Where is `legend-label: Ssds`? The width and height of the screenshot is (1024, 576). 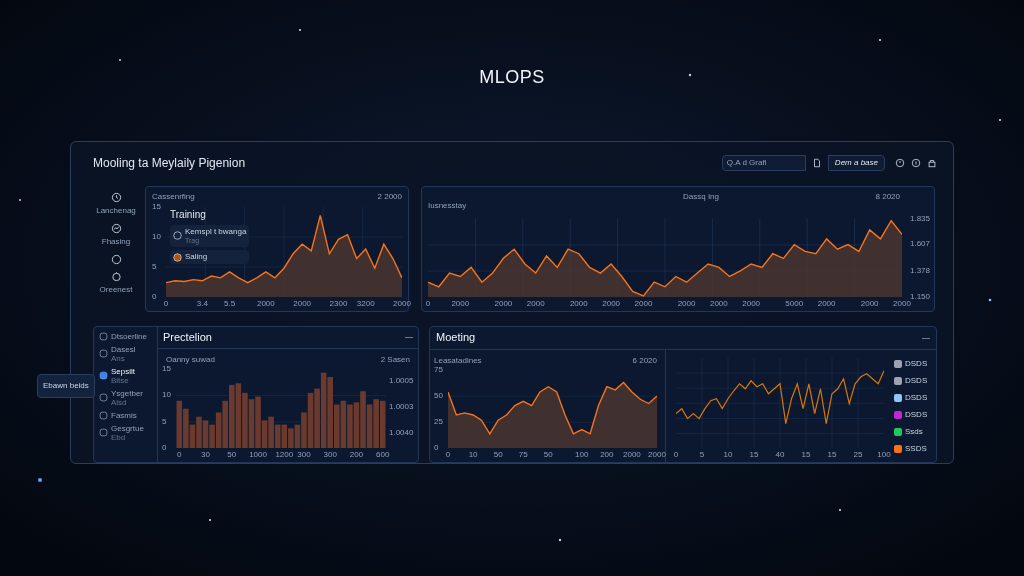 legend-label: Ssds is located at coordinates (914, 431).